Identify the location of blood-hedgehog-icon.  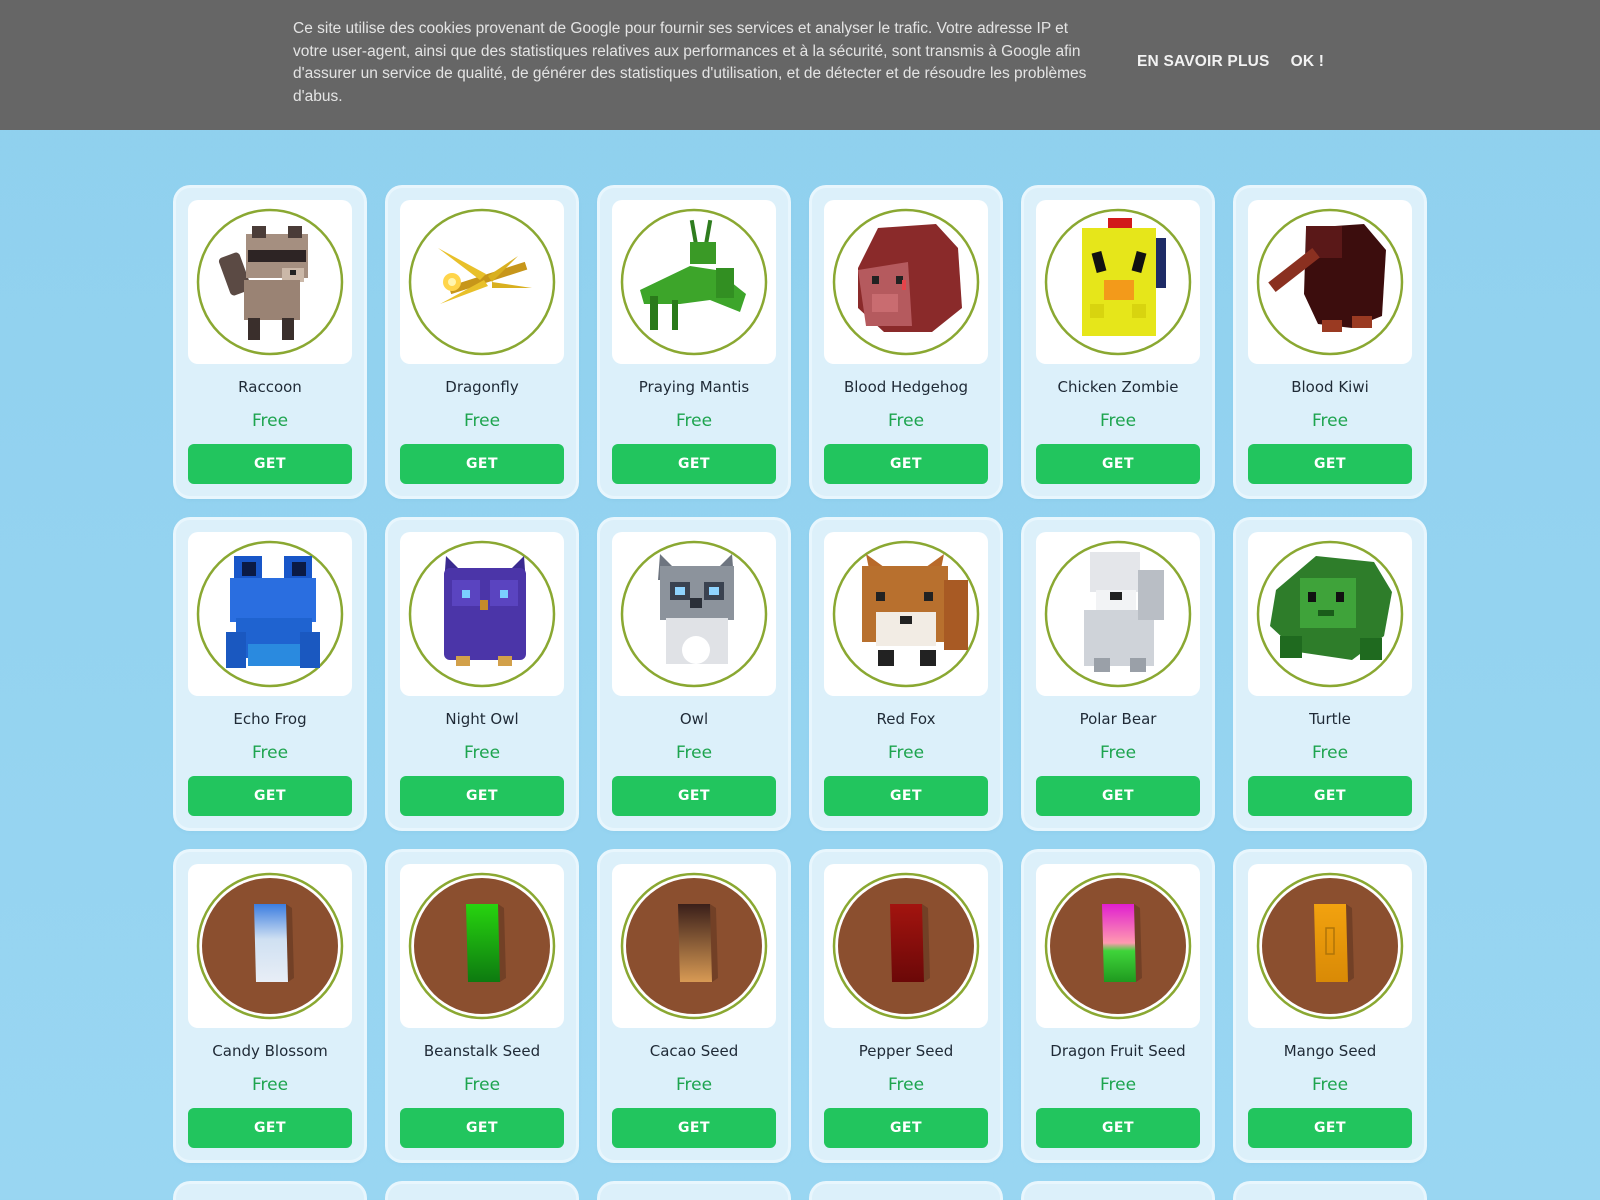
(906, 282).